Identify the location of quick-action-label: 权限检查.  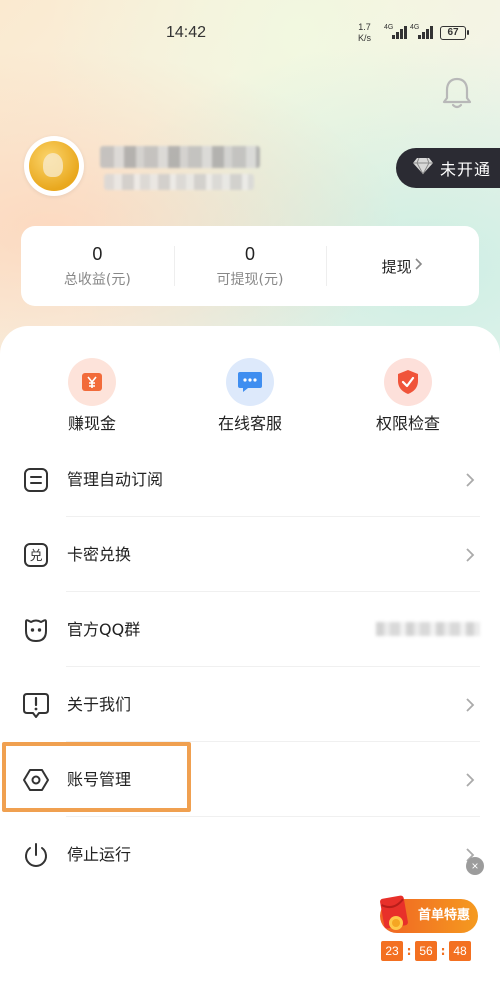
(407, 423).